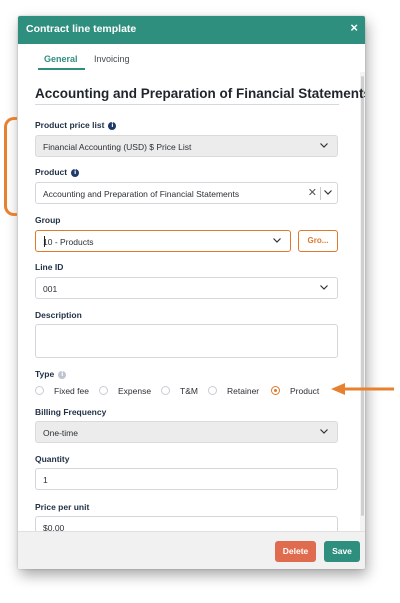  What do you see at coordinates (71, 391) in the screenshot?
I see `radio-label: Fixed fee` at bounding box center [71, 391].